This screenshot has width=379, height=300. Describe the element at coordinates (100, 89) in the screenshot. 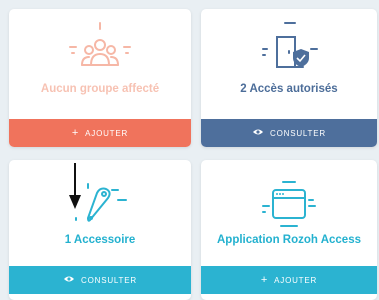

I see `card-title: Aucun groupe affecté` at that location.